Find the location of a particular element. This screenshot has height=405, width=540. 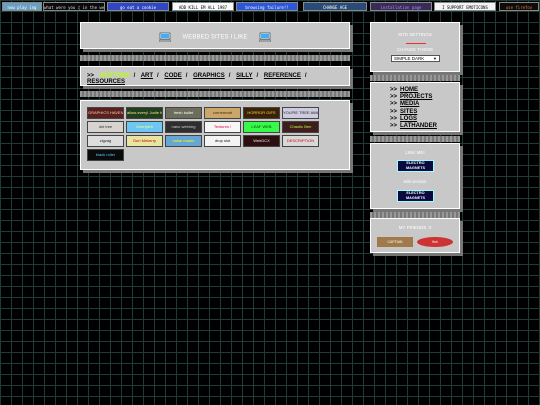

site-button: zigzag is located at coordinates (105, 141).